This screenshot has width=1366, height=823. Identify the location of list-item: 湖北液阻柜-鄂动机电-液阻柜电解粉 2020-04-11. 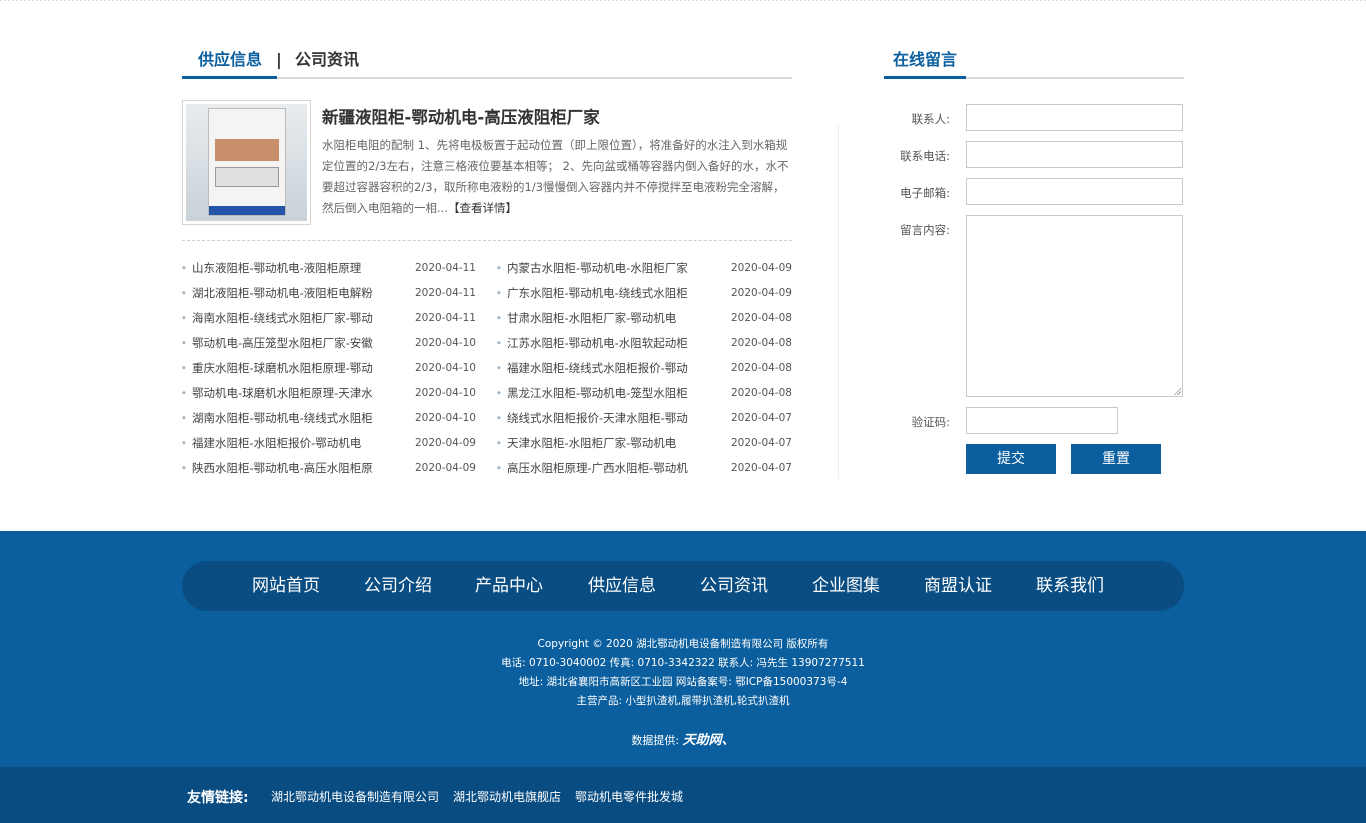
(332, 295).